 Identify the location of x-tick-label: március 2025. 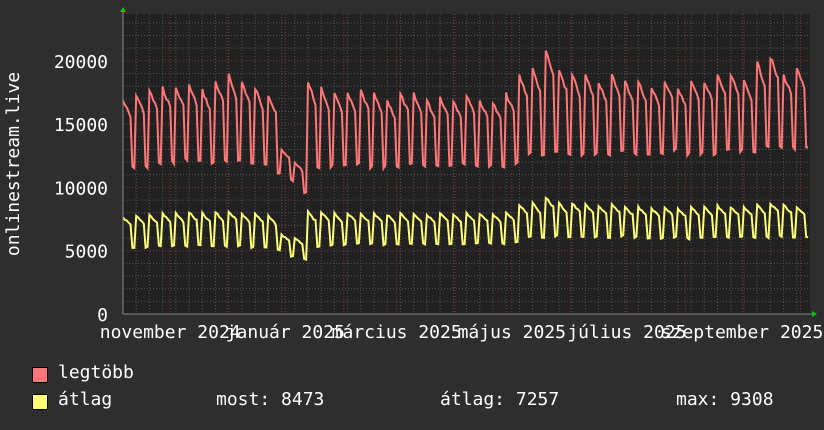
(397, 332).